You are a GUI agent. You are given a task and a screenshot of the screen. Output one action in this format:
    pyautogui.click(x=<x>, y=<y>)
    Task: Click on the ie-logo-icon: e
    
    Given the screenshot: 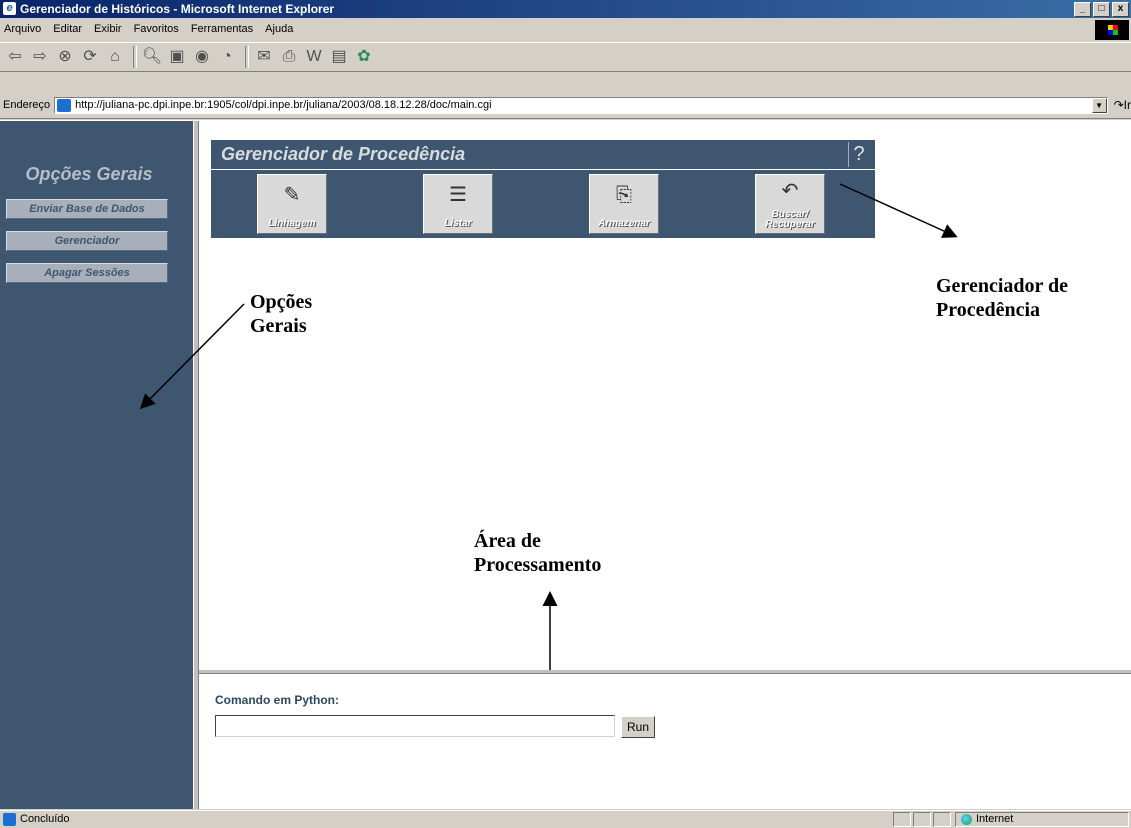 What is the action you would take?
    pyautogui.click(x=9, y=8)
    